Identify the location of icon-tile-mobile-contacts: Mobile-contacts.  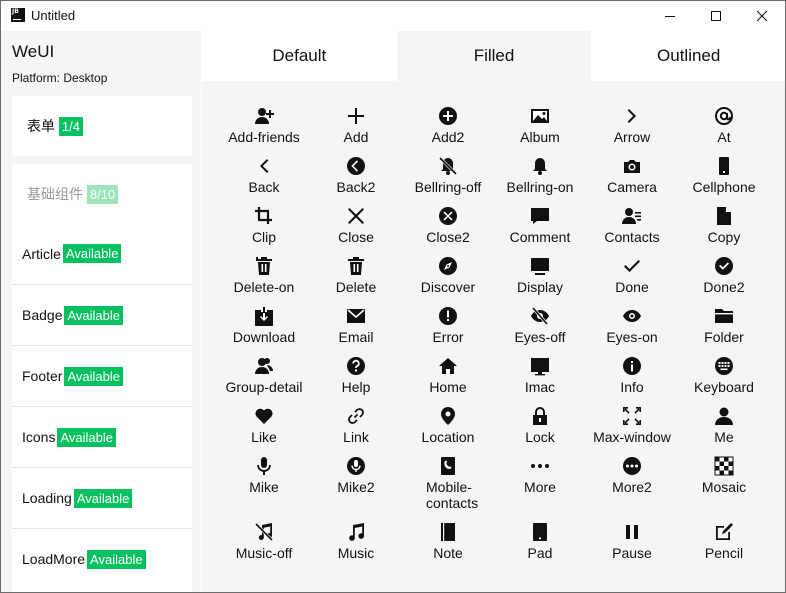
(448, 486).